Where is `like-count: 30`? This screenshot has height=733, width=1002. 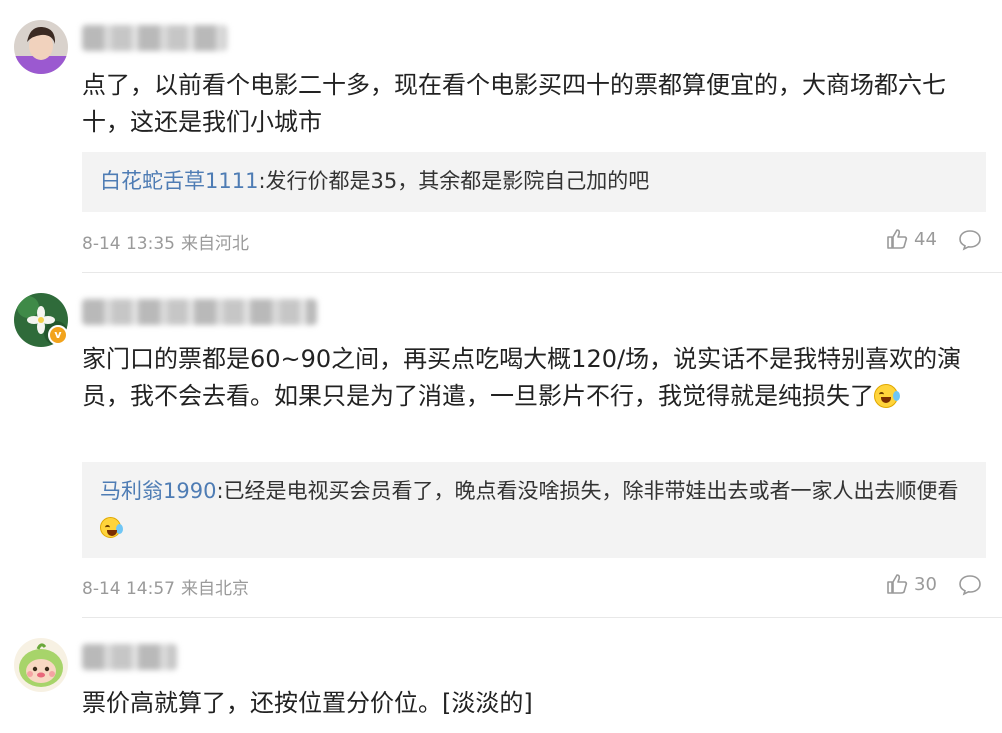
like-count: 30 is located at coordinates (925, 584).